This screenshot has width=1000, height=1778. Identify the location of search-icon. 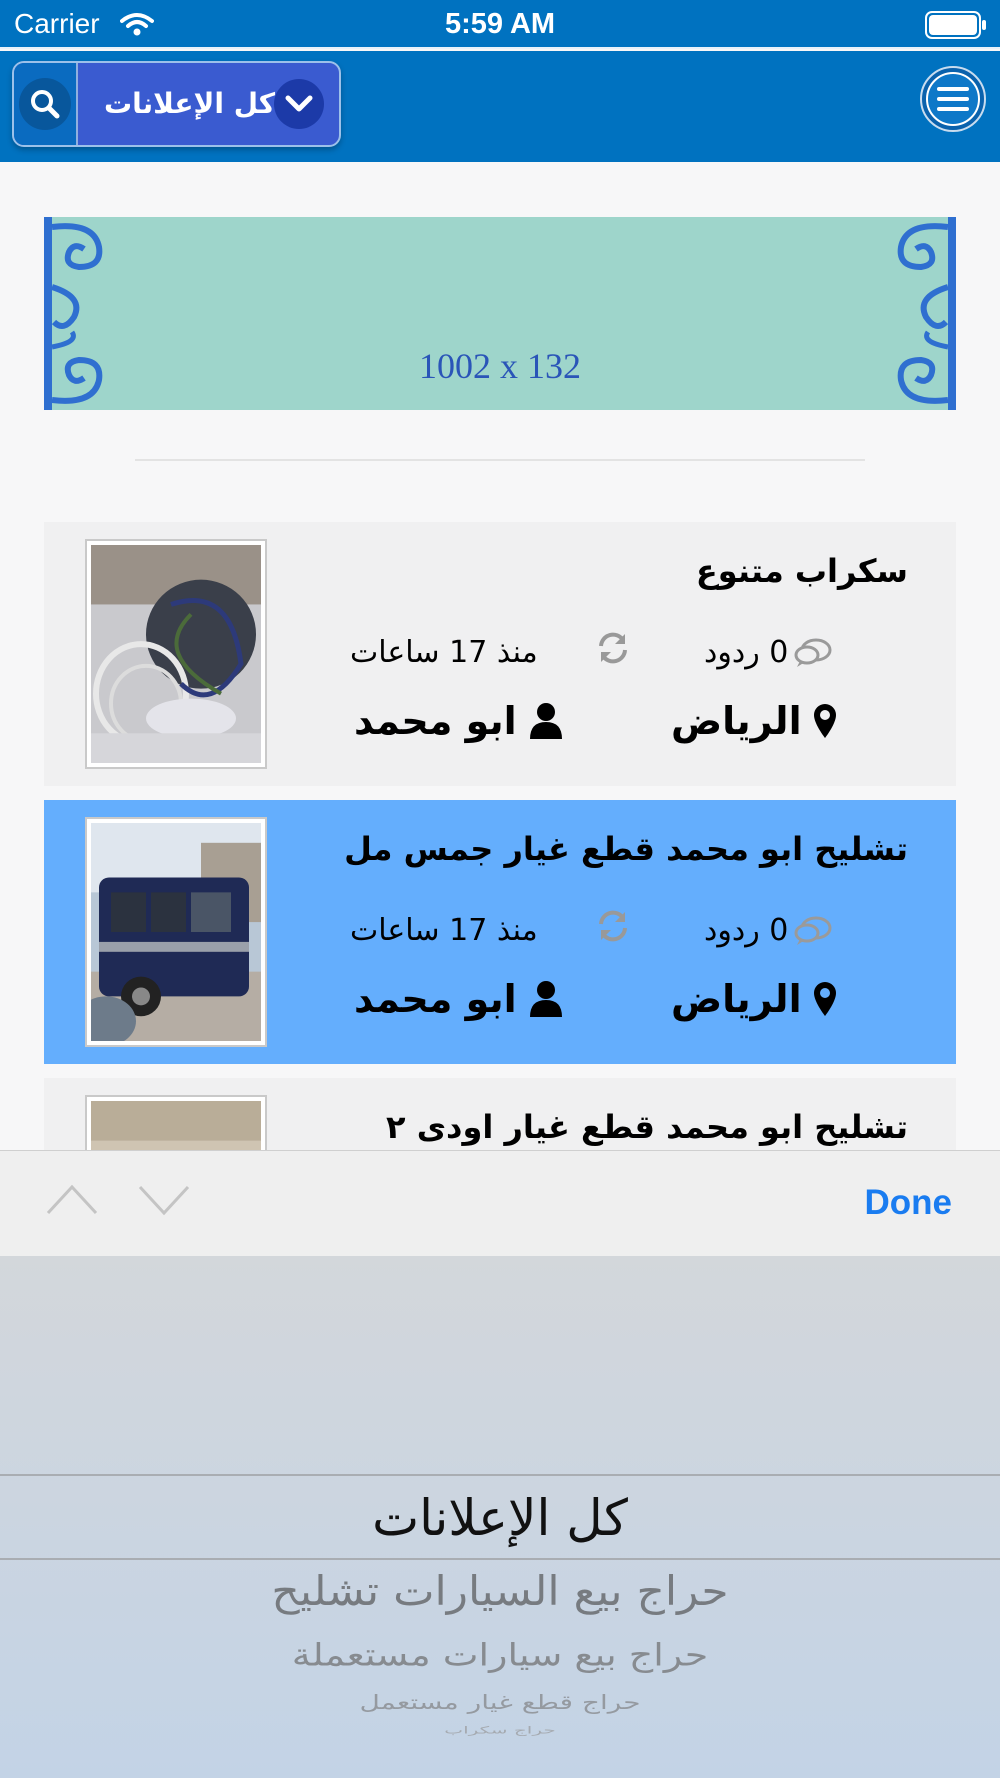
(45, 104).